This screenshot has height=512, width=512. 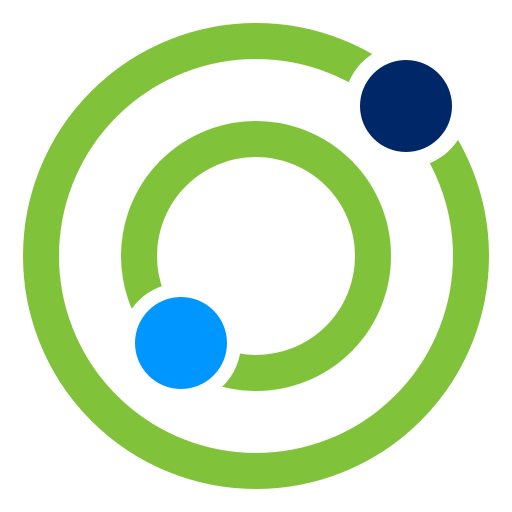 I want to click on inner-dot, so click(x=181, y=343).